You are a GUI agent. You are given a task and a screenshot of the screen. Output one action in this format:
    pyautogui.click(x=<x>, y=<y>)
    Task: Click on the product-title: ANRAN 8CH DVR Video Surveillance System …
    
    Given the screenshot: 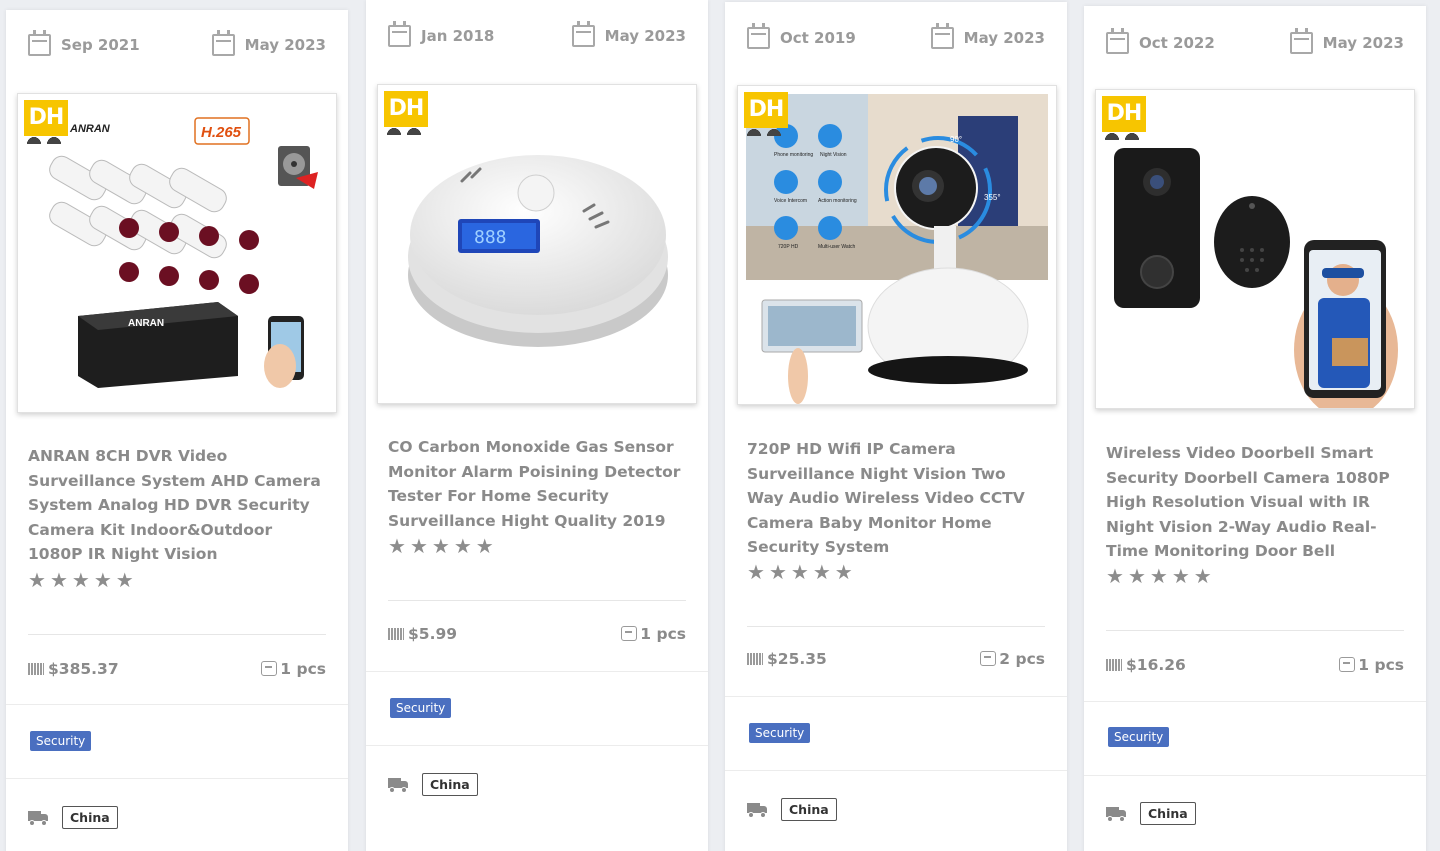 What is the action you would take?
    pyautogui.click(x=178, y=505)
    